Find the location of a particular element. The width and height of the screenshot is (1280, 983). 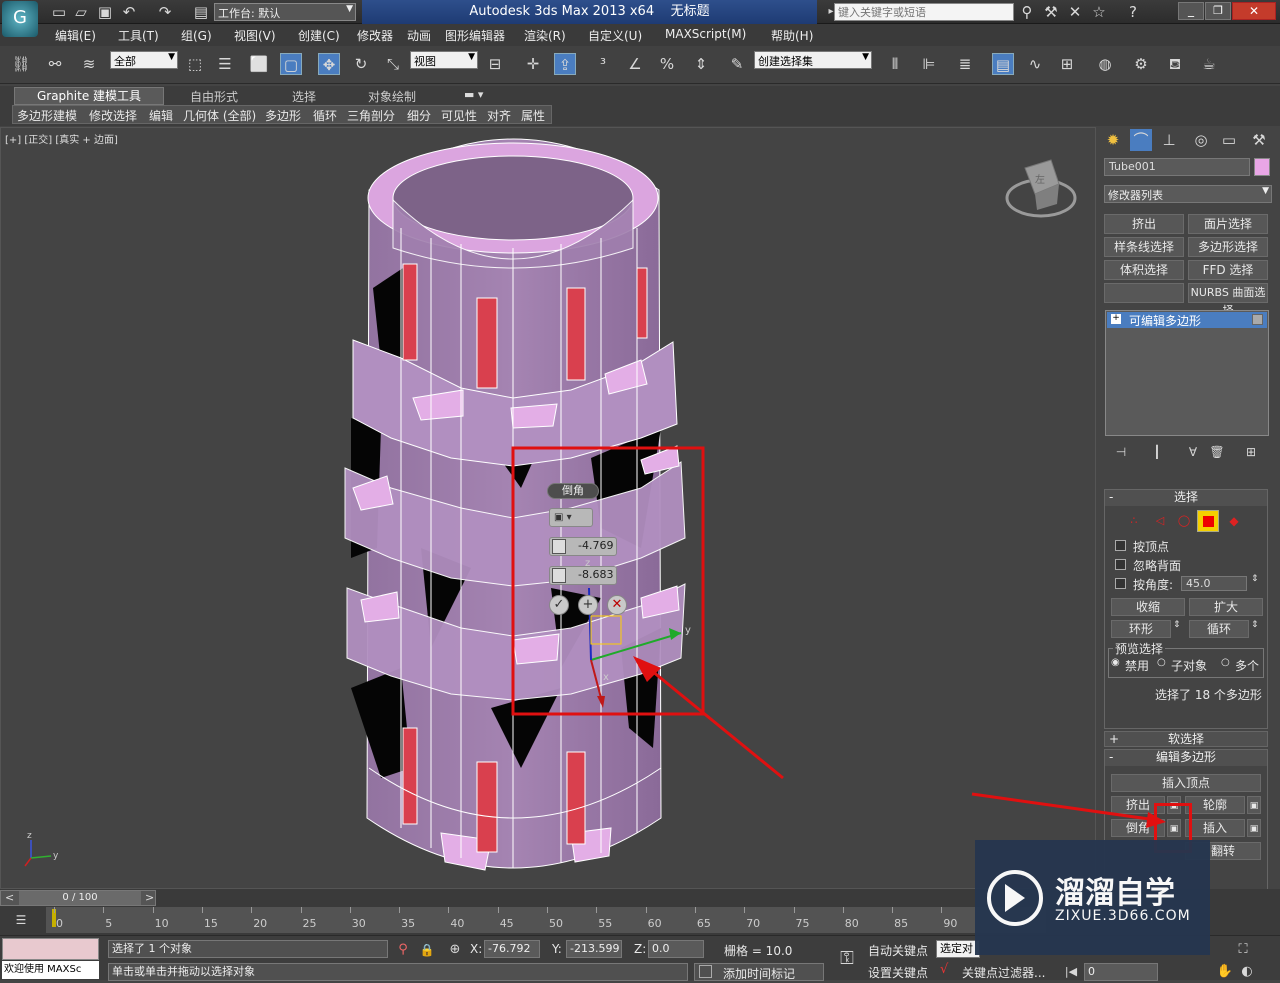

menu-item-animation: 动画 is located at coordinates (419, 35).